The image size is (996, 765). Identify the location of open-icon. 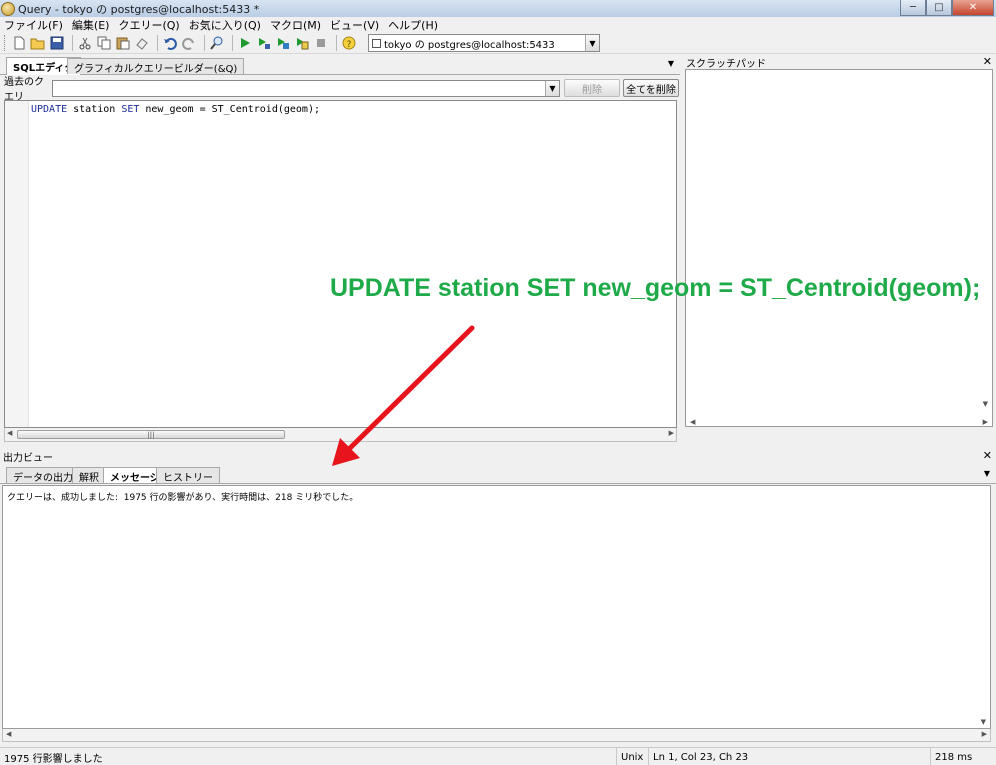
(38, 43).